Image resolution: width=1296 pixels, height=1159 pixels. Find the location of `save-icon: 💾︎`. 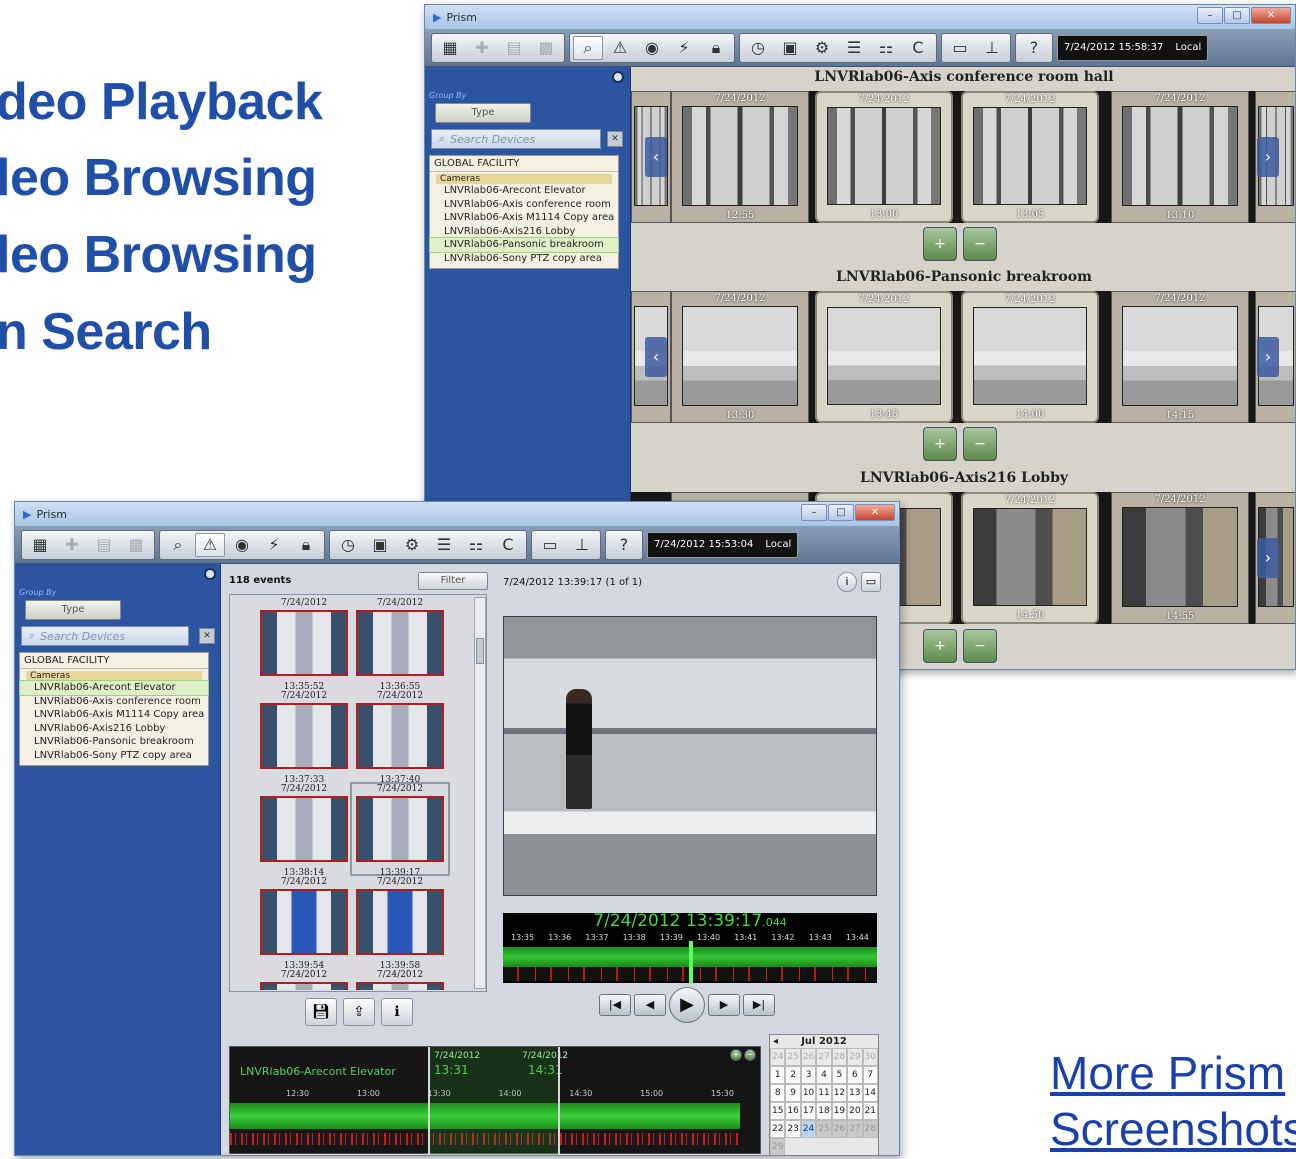

save-icon: 💾︎ is located at coordinates (321, 1012).